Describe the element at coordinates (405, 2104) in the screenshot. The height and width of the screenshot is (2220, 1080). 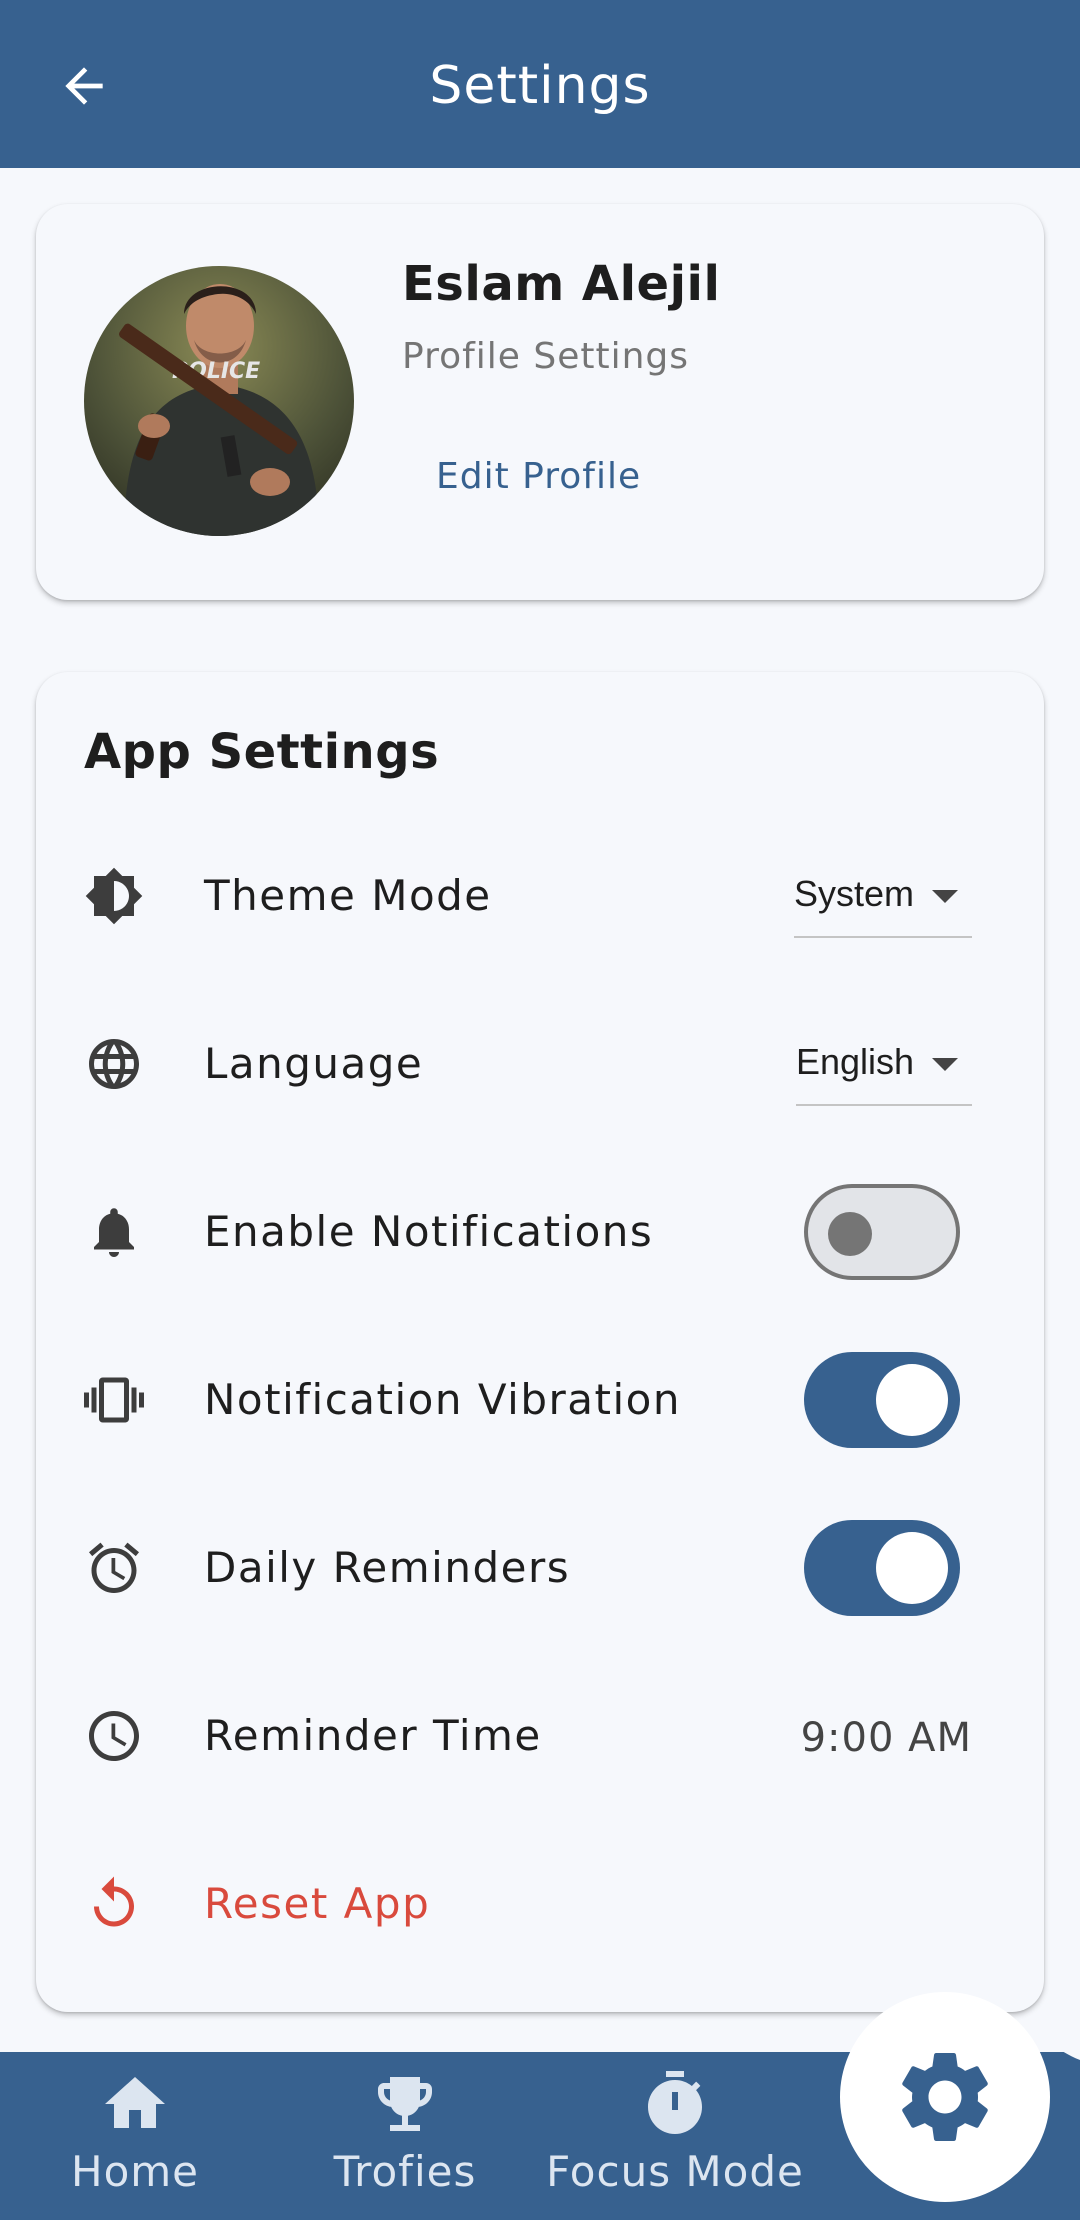
I see `trophy-icon` at that location.